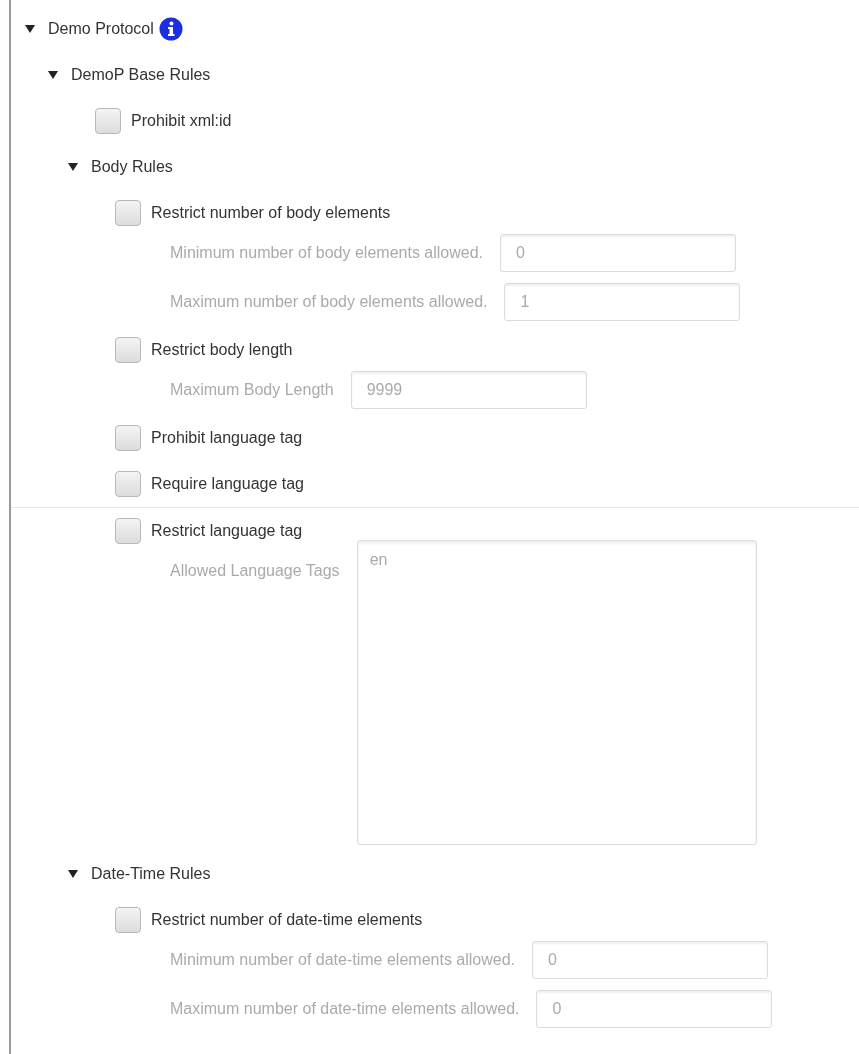 The width and height of the screenshot is (859, 1054). I want to click on checkbox-label: Restrict language tag, so click(227, 531).